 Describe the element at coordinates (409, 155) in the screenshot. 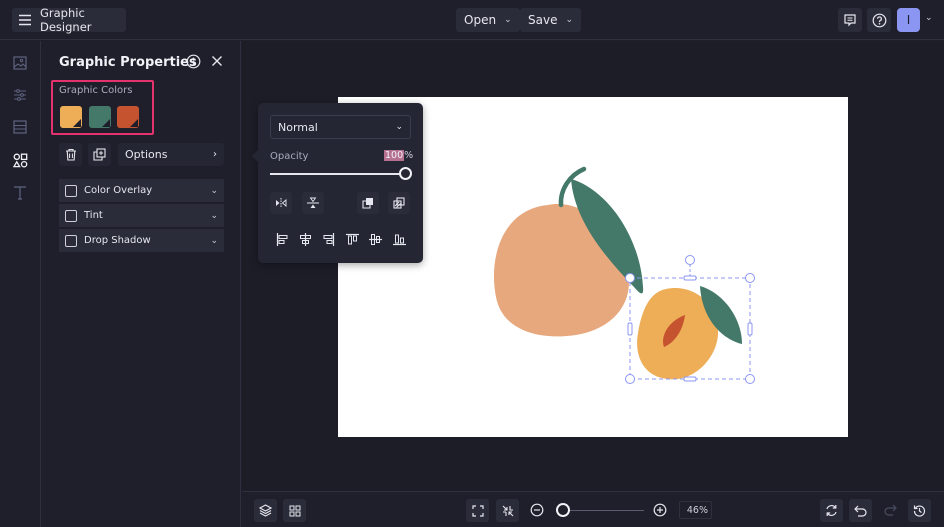

I see `opacity-unit: %` at that location.